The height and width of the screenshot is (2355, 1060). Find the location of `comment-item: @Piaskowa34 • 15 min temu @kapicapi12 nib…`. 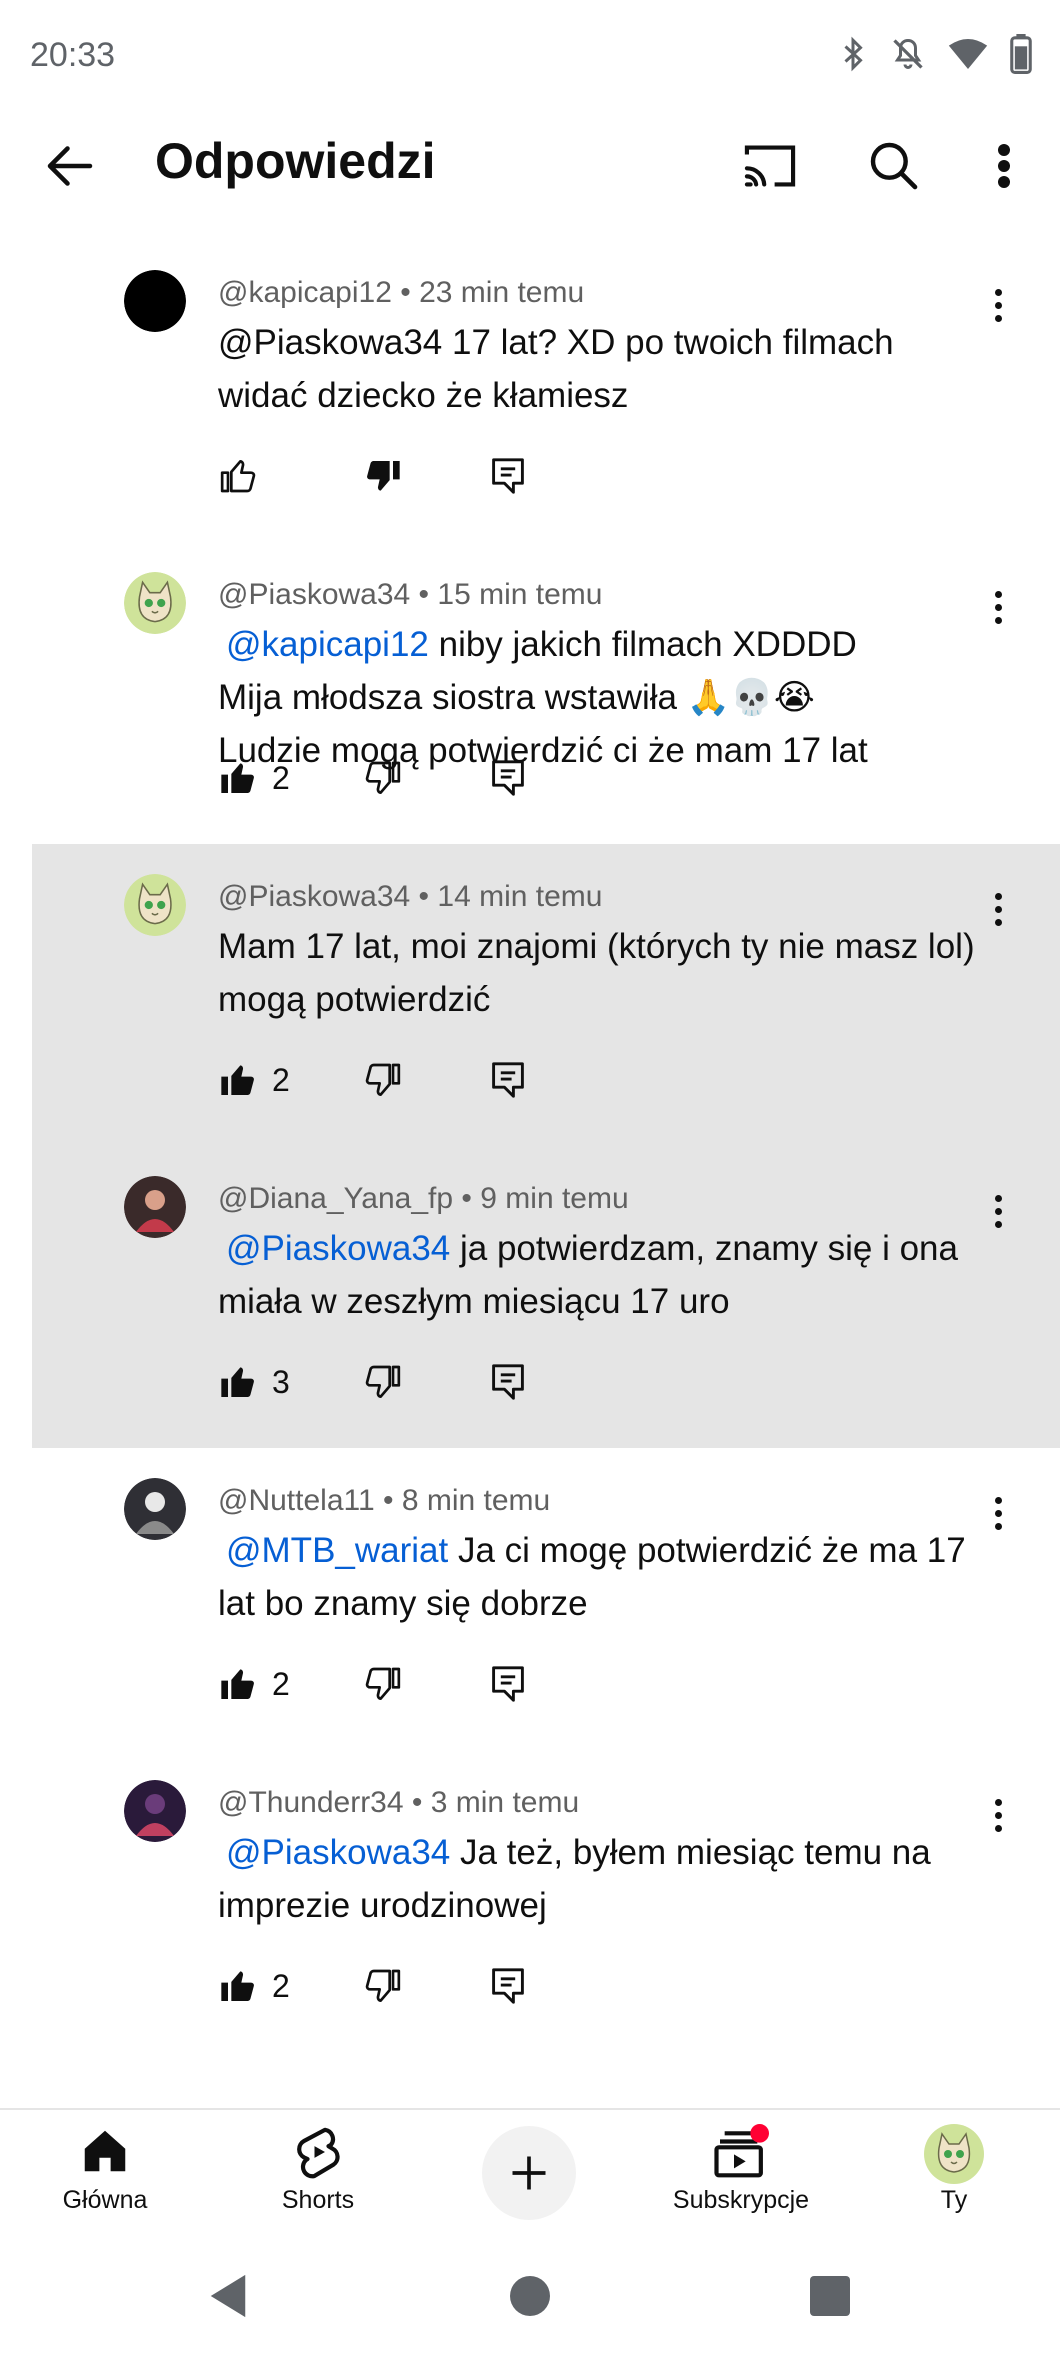

comment-item: @Piaskowa34 • 15 min temu @kapicapi12 nib… is located at coordinates (530, 693).